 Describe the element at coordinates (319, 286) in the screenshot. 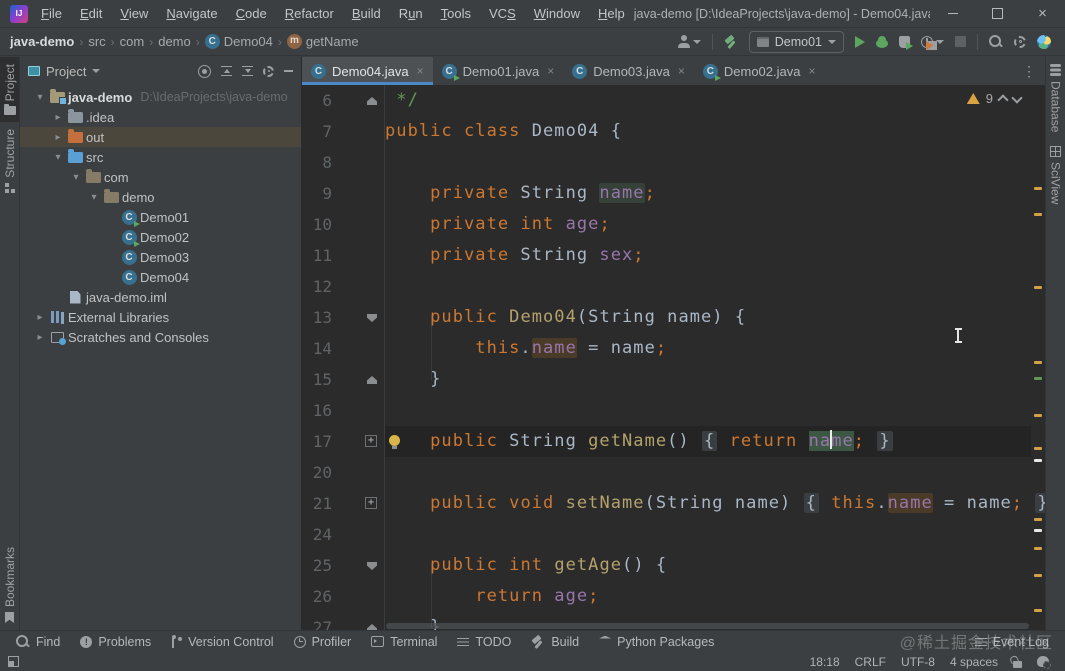

I see `line-number: 12` at that location.